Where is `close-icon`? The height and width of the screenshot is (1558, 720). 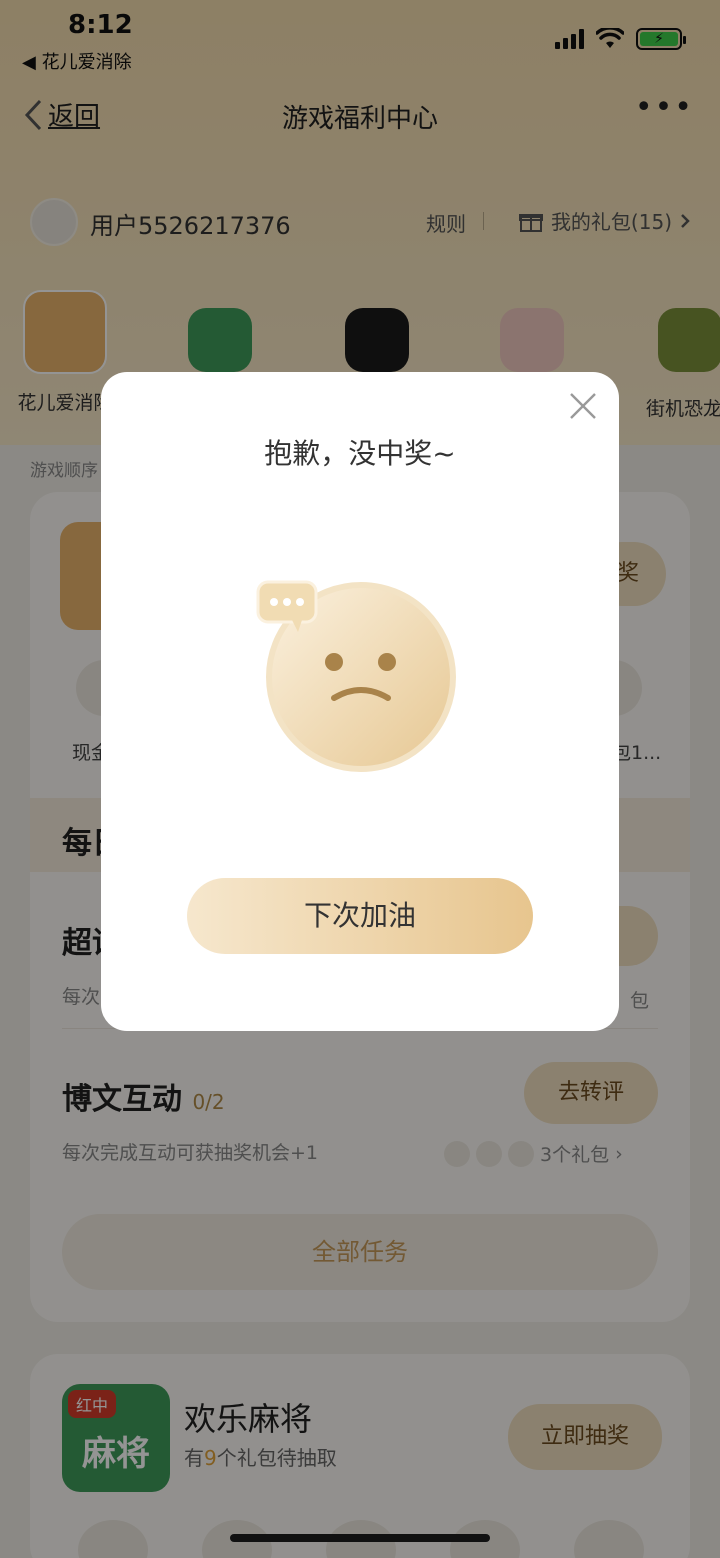
close-icon is located at coordinates (583, 406).